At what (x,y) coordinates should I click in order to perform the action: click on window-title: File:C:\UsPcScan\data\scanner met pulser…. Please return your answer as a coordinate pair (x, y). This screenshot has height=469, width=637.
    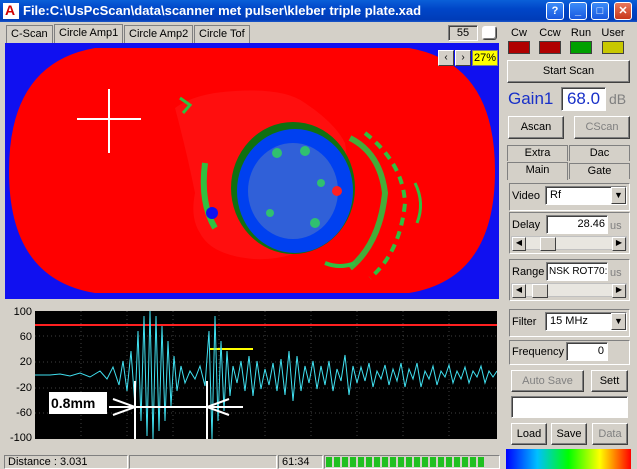
    Looking at the image, I should click on (222, 10).